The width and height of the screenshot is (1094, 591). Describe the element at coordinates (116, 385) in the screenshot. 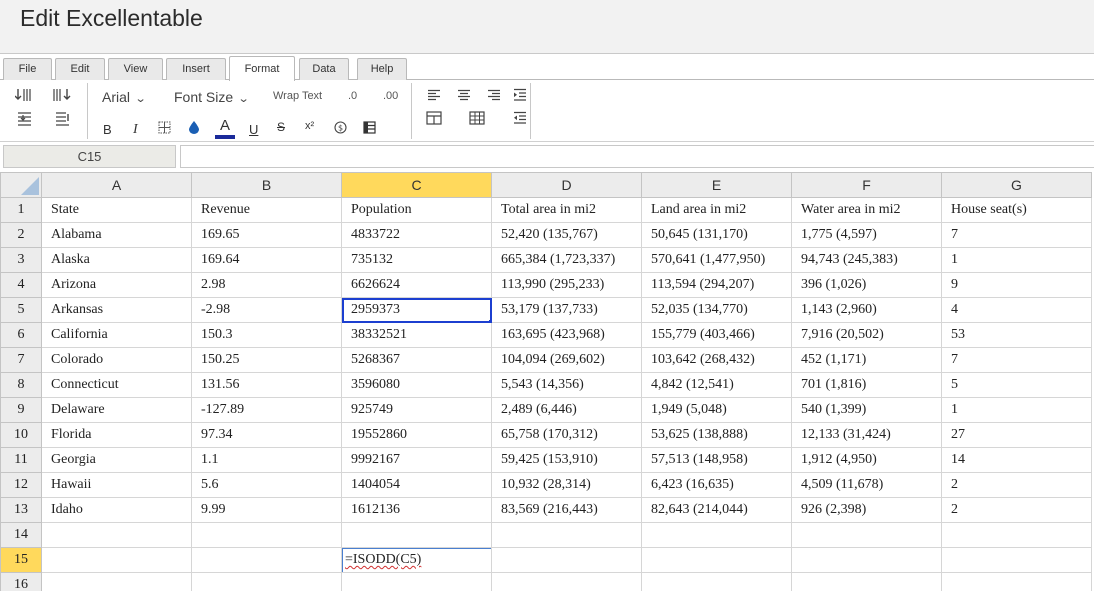

I see `cell-a8: Connecticut` at that location.